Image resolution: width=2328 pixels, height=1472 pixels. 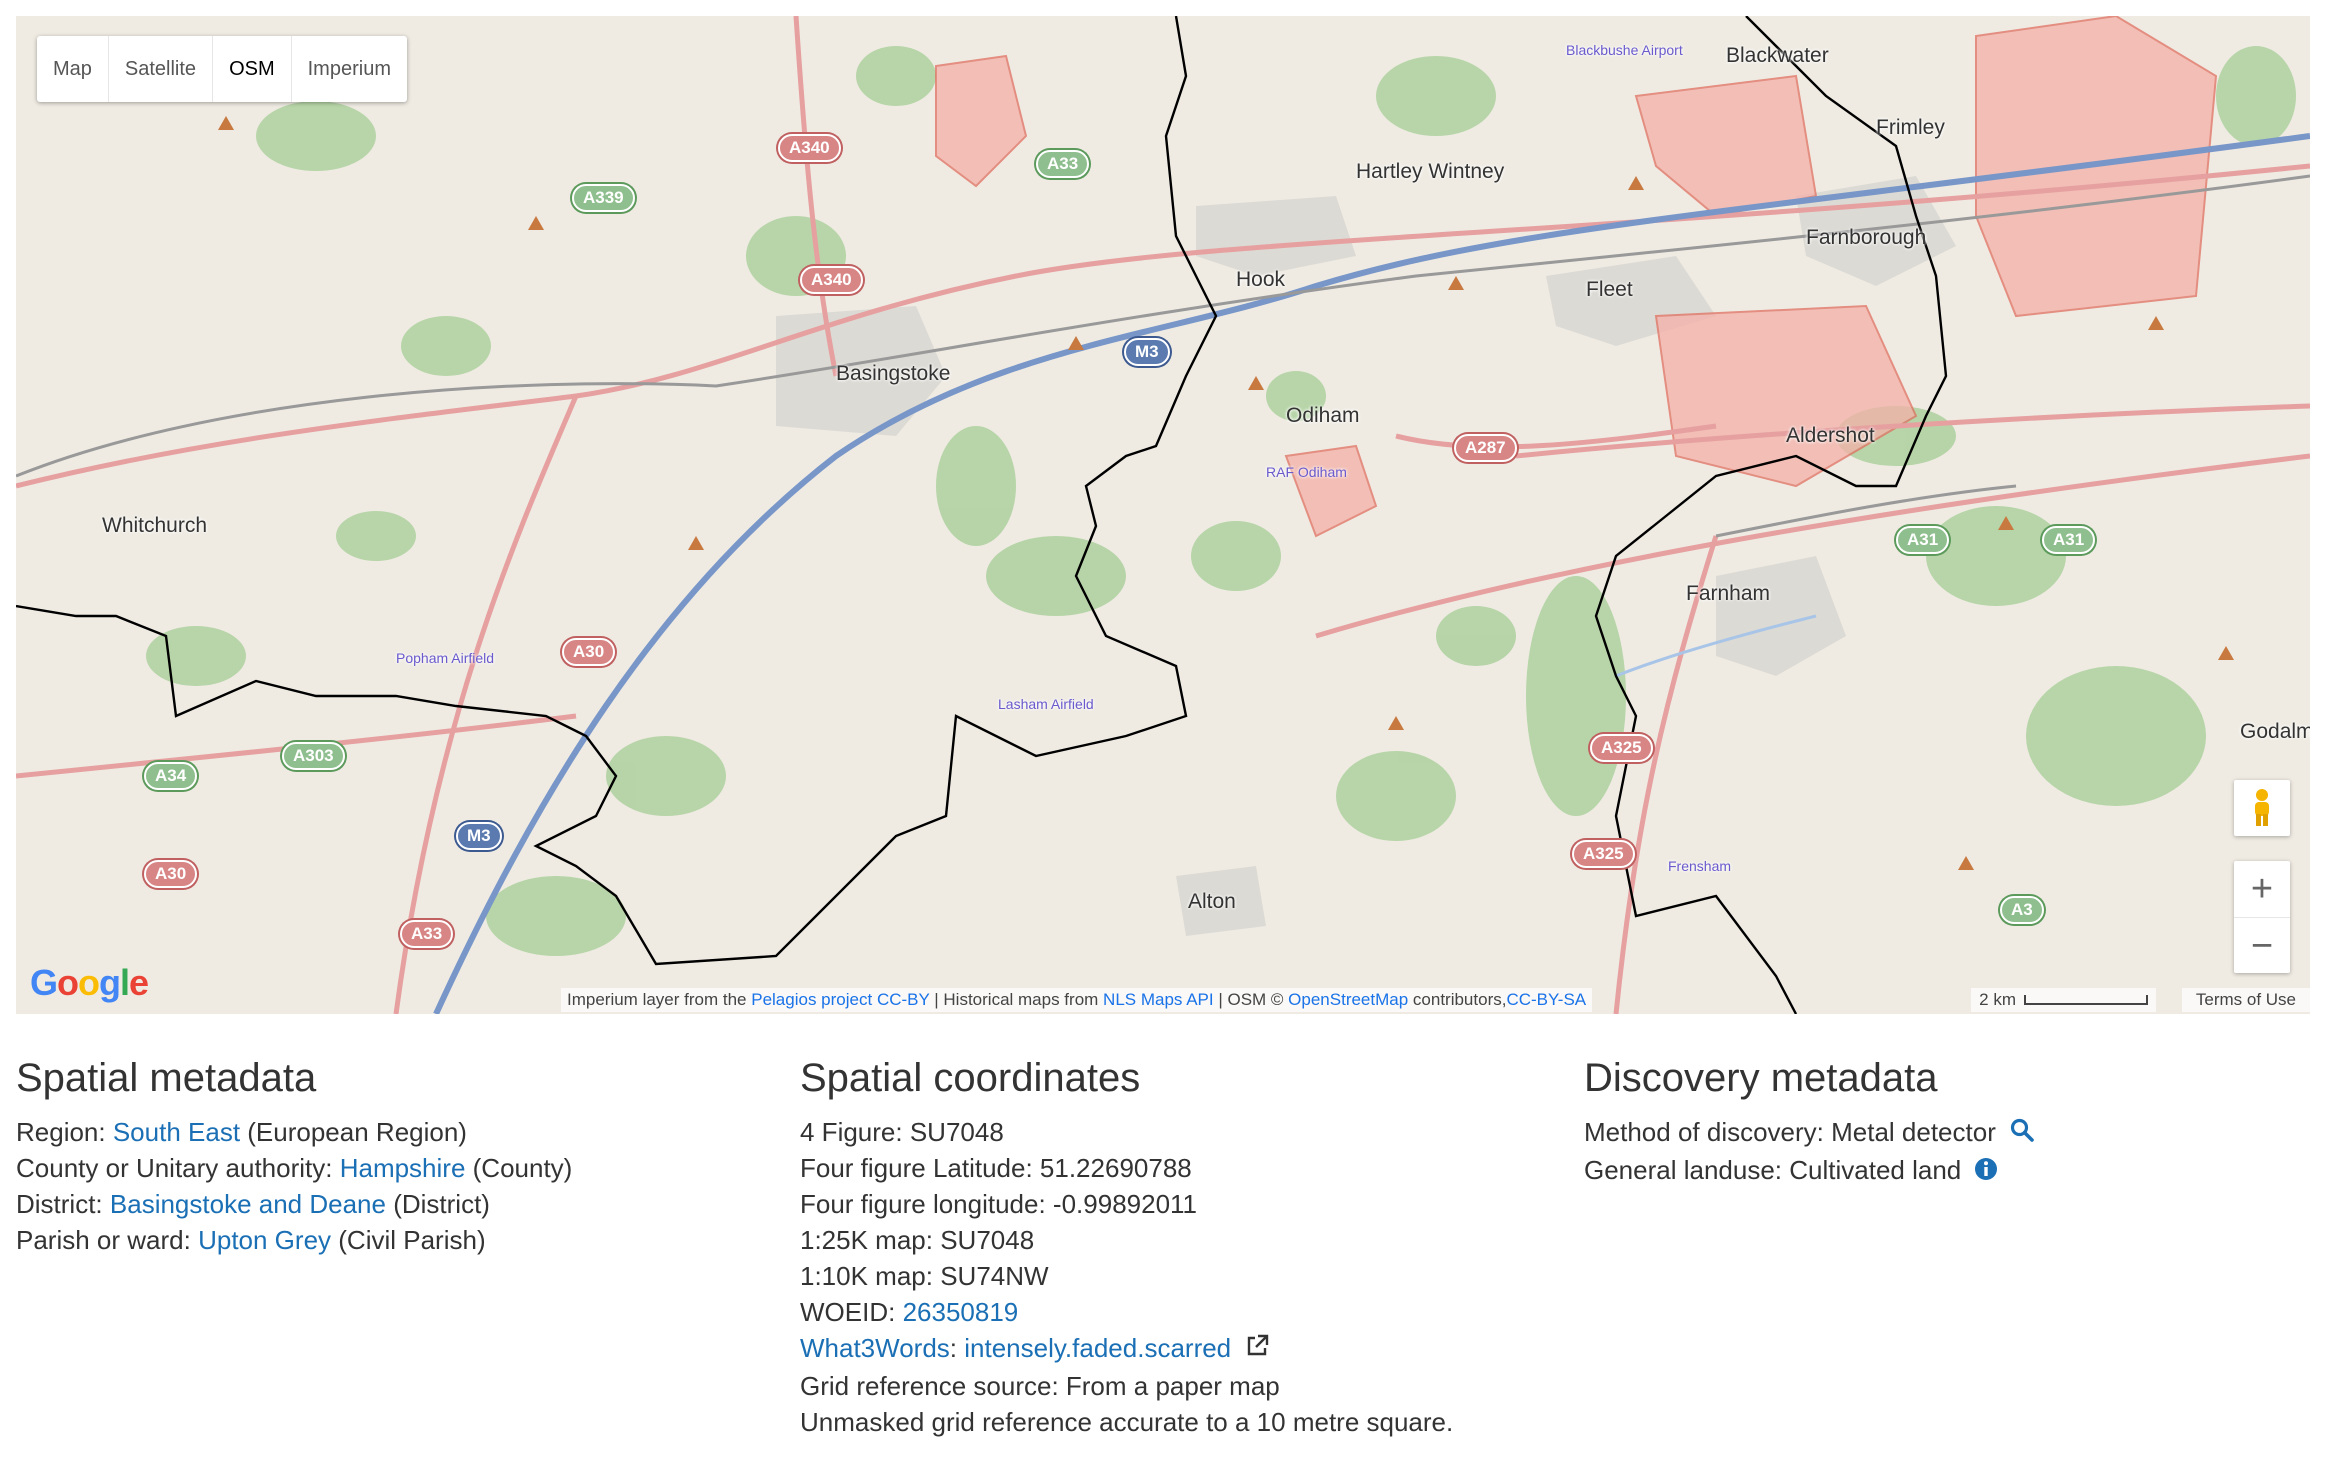 What do you see at coordinates (1158, 999) in the screenshot?
I see `nls-link: NLS Maps API` at bounding box center [1158, 999].